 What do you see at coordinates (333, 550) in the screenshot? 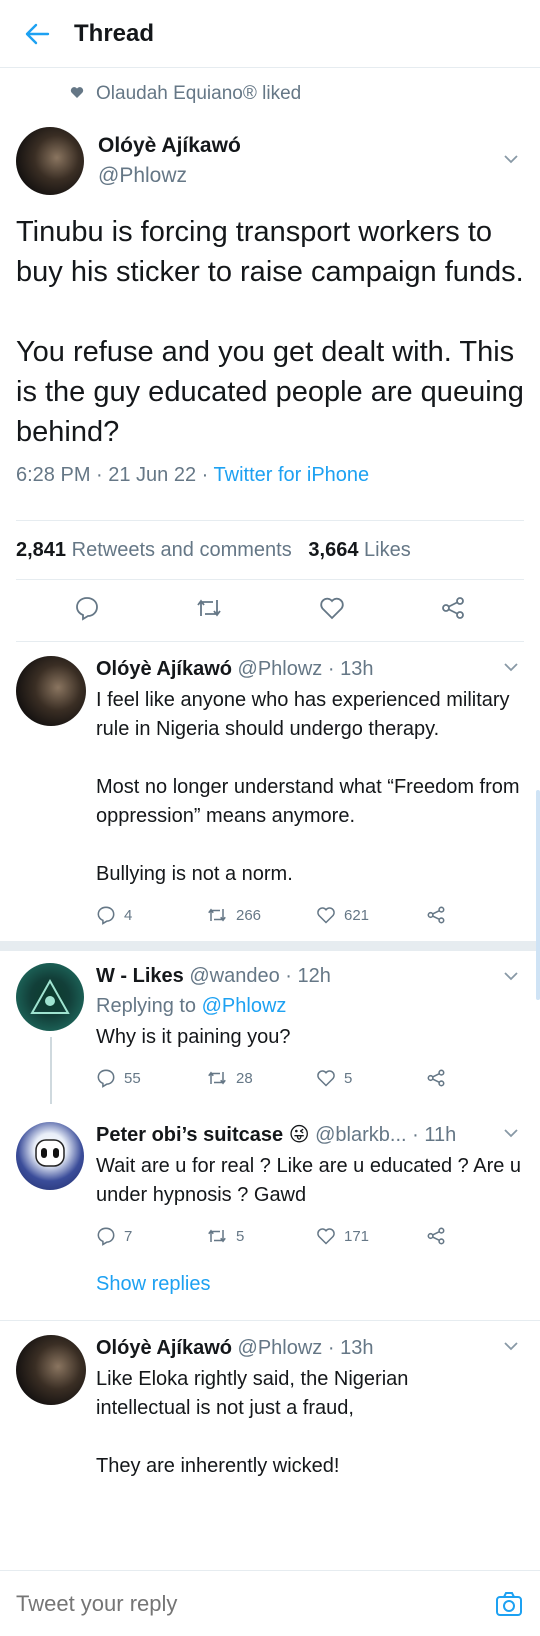
I see `likes-count: 3,664` at bounding box center [333, 550].